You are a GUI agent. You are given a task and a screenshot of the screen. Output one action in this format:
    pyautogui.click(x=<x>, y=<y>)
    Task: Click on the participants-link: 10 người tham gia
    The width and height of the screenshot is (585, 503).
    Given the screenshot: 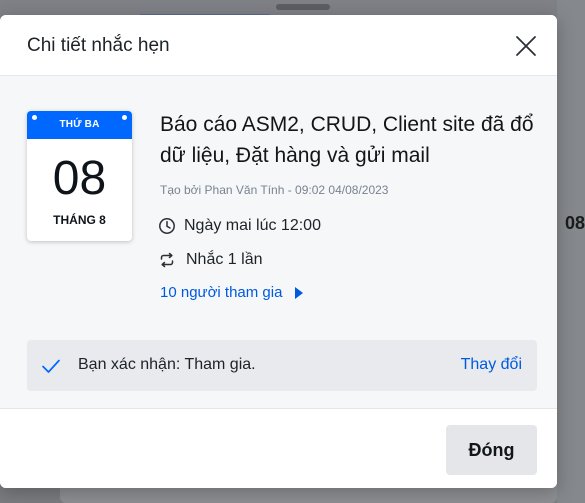 What is the action you would take?
    pyautogui.click(x=232, y=292)
    